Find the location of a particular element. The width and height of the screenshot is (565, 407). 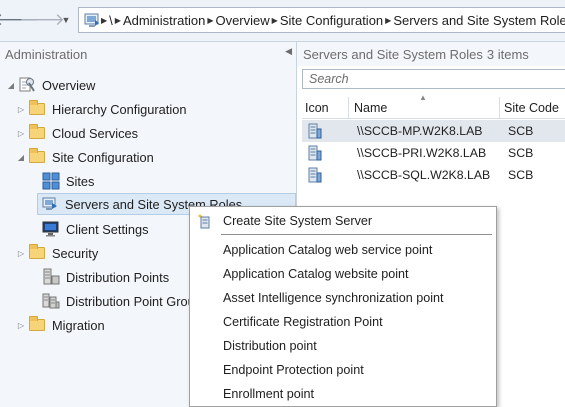

table-row: \\SCCB-PRI.W2K8.LAB SCB is located at coordinates (433, 153).